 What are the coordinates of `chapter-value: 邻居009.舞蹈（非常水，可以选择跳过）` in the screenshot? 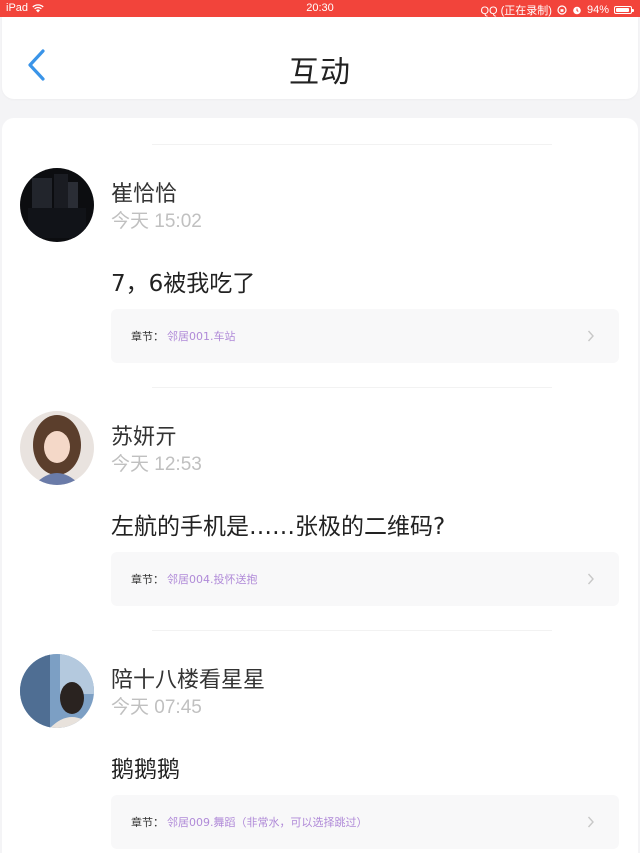 It's located at (267, 822).